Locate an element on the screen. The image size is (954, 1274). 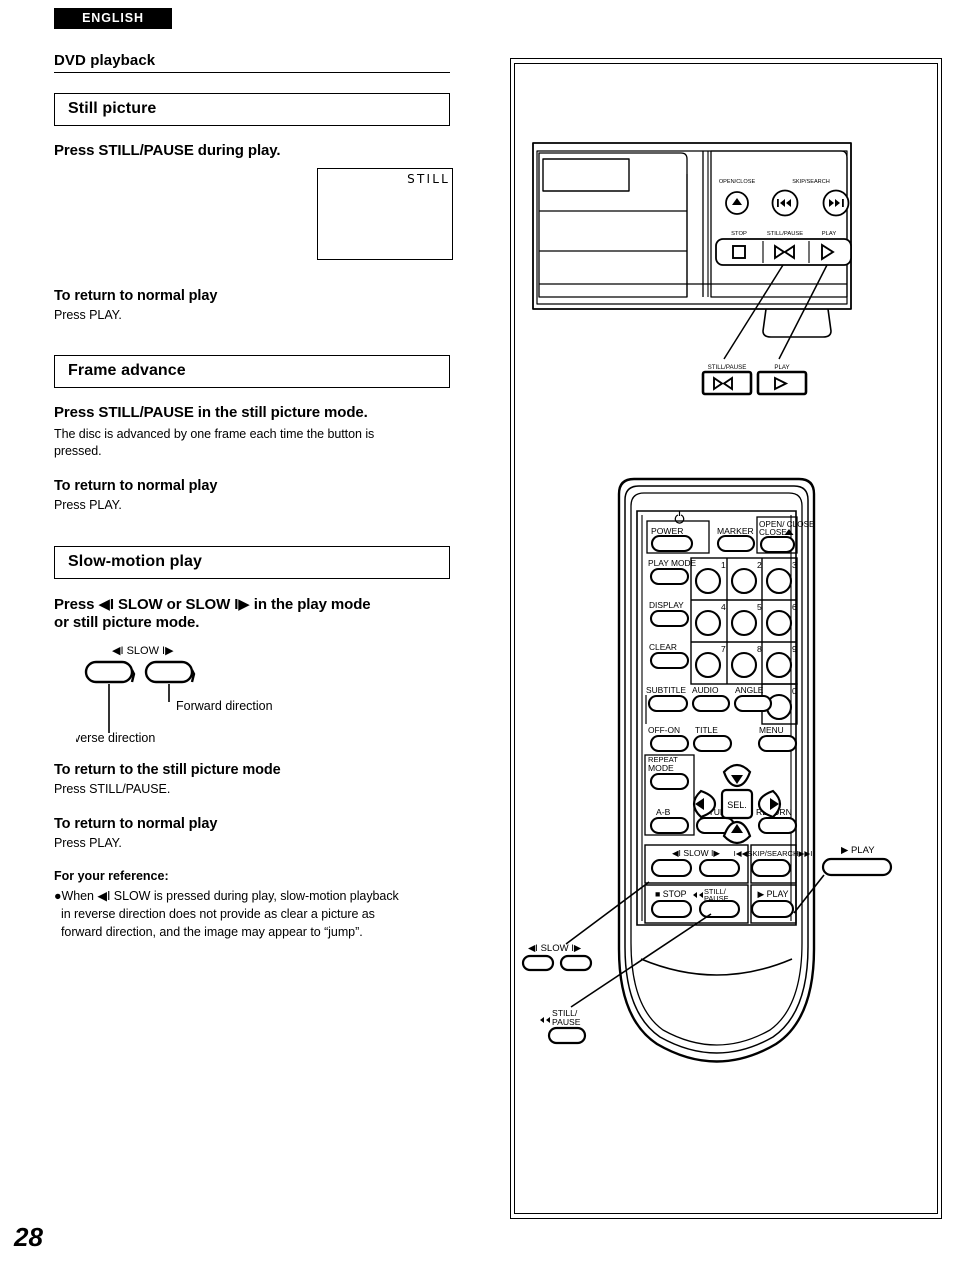
callout-still-pause-button: STILL/PAUSE is located at coordinates (727, 380).